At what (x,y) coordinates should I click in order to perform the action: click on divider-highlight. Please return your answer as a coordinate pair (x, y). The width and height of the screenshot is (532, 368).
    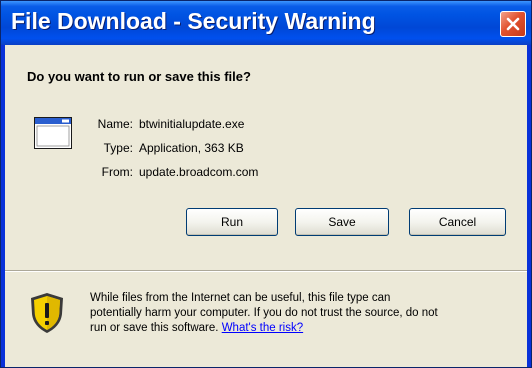
    Looking at the image, I should click on (266, 271).